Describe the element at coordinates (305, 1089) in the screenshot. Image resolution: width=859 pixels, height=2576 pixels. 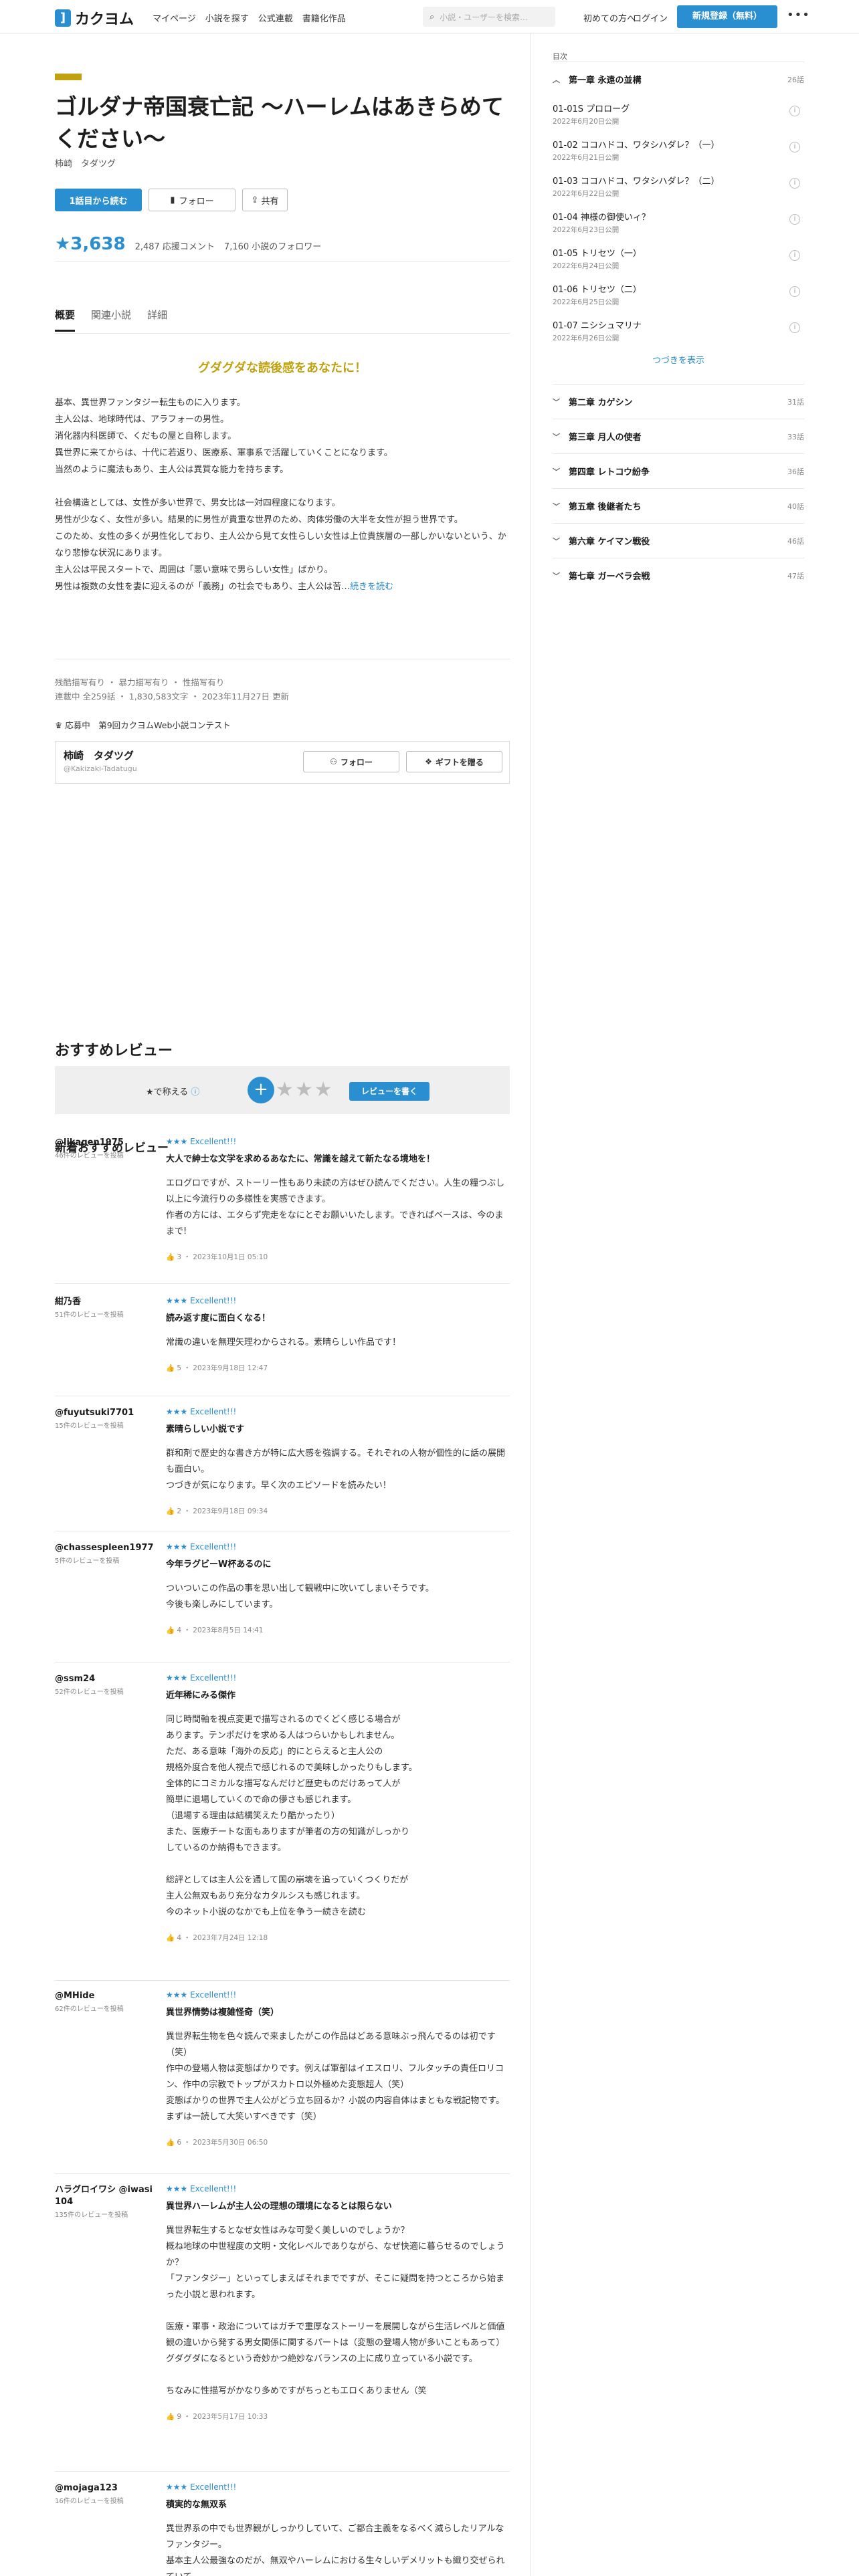
I see `rating-stars: ★★★` at that location.